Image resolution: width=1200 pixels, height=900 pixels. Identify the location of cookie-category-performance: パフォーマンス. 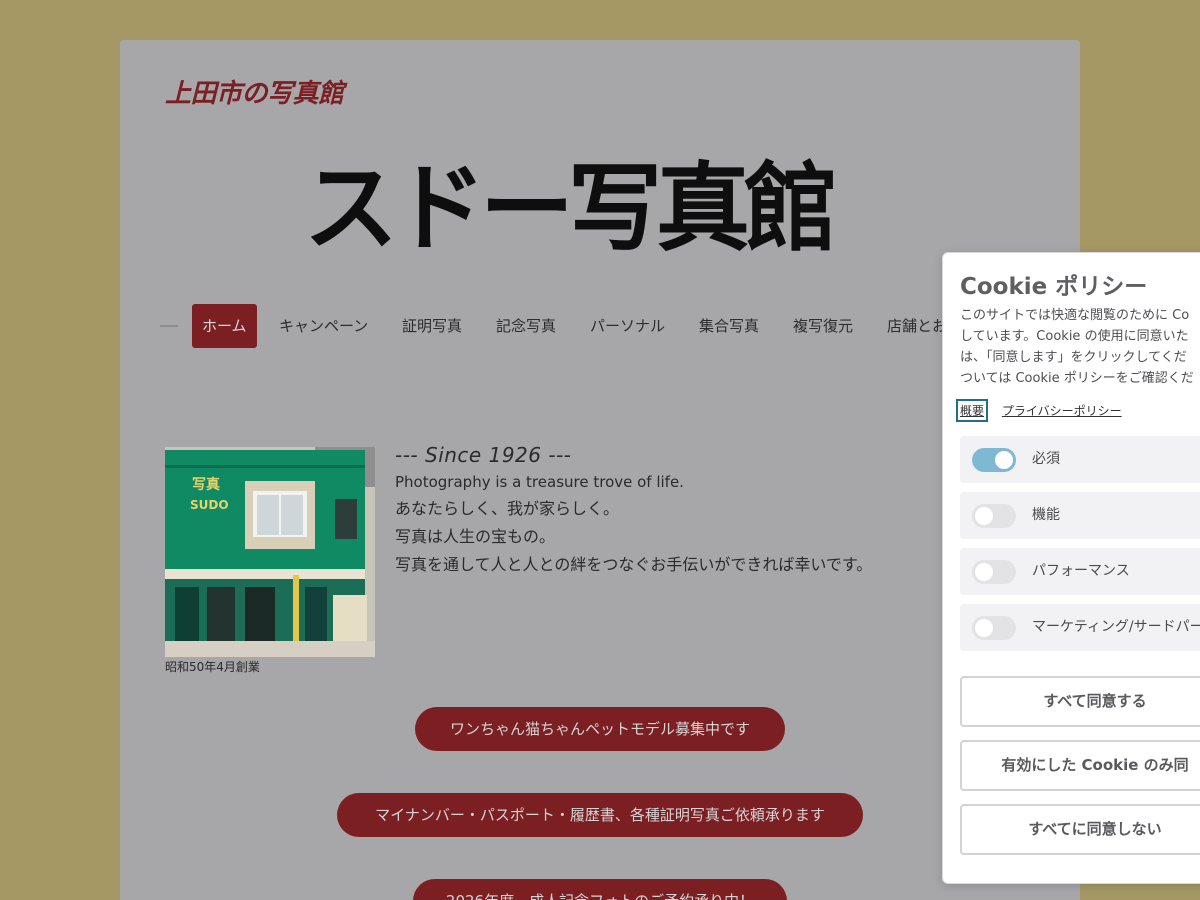
(1080, 571).